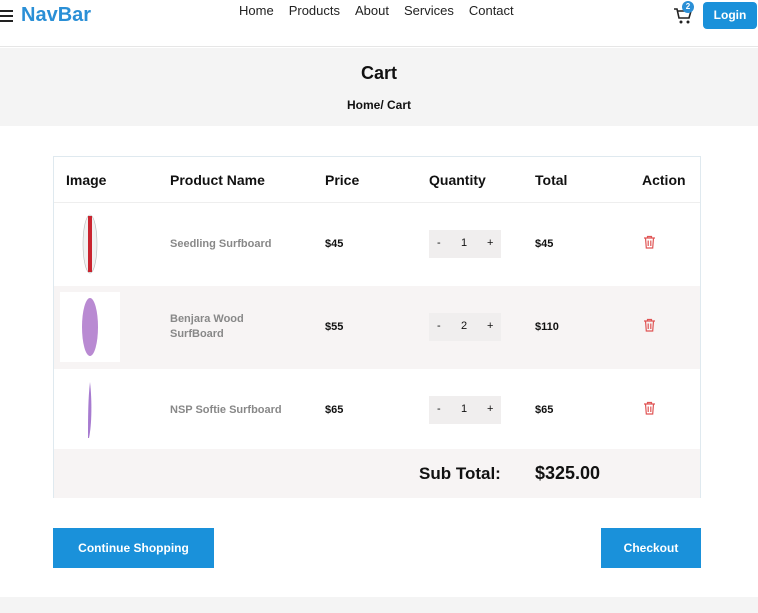  What do you see at coordinates (688, 7) in the screenshot?
I see `cart-count-badge: 2` at bounding box center [688, 7].